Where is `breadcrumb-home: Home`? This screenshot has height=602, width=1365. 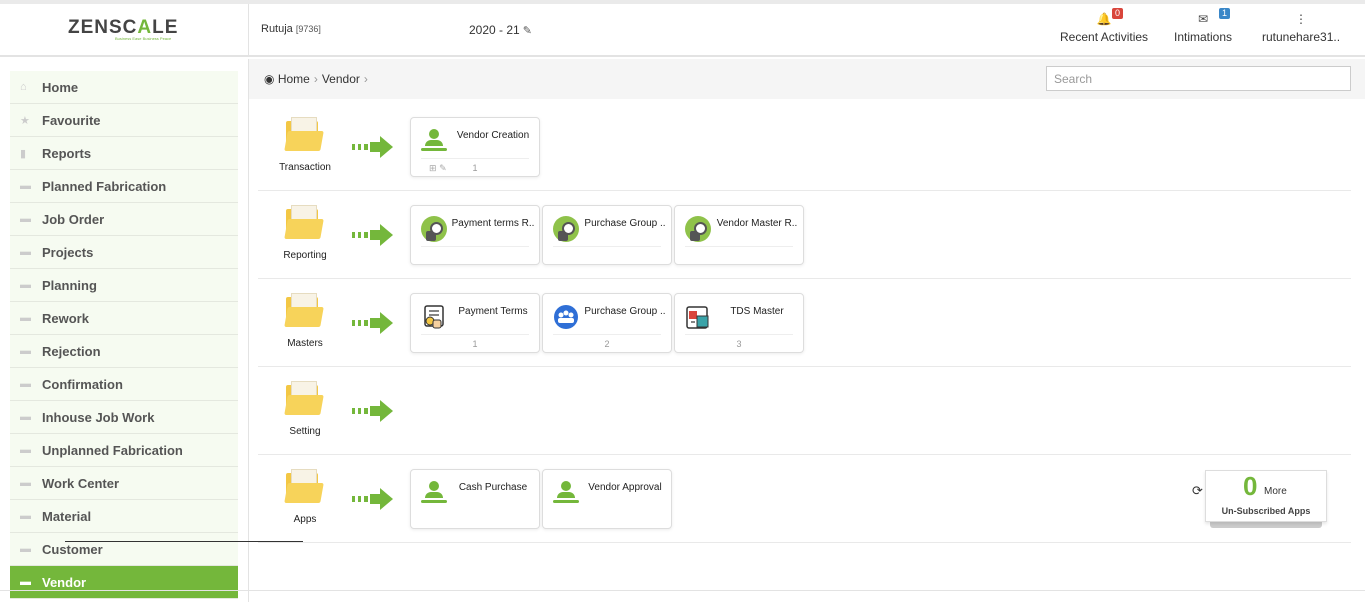 breadcrumb-home: Home is located at coordinates (294, 79).